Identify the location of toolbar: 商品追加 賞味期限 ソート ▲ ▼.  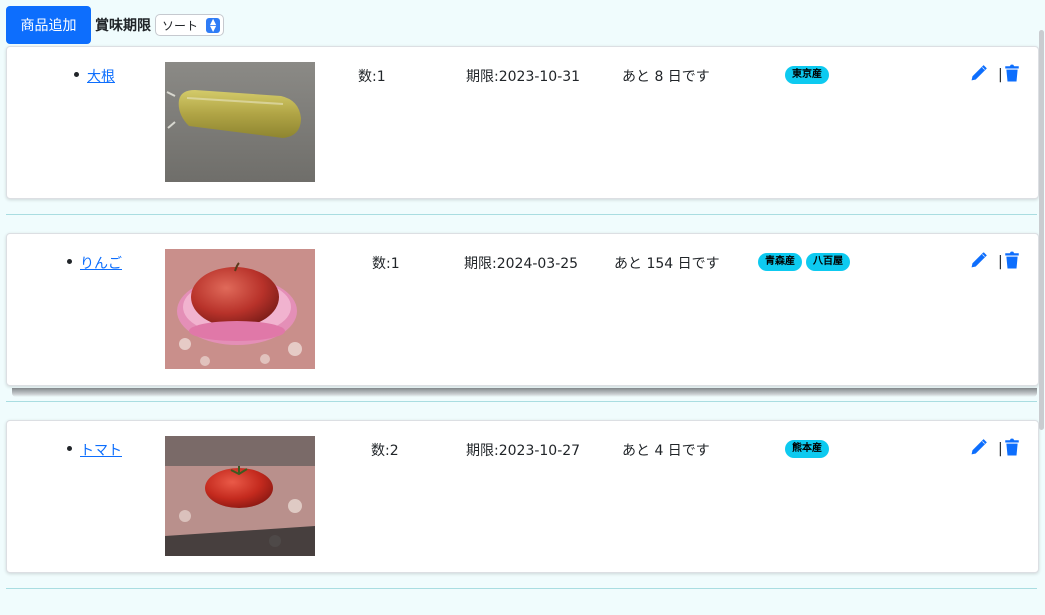
(115, 25).